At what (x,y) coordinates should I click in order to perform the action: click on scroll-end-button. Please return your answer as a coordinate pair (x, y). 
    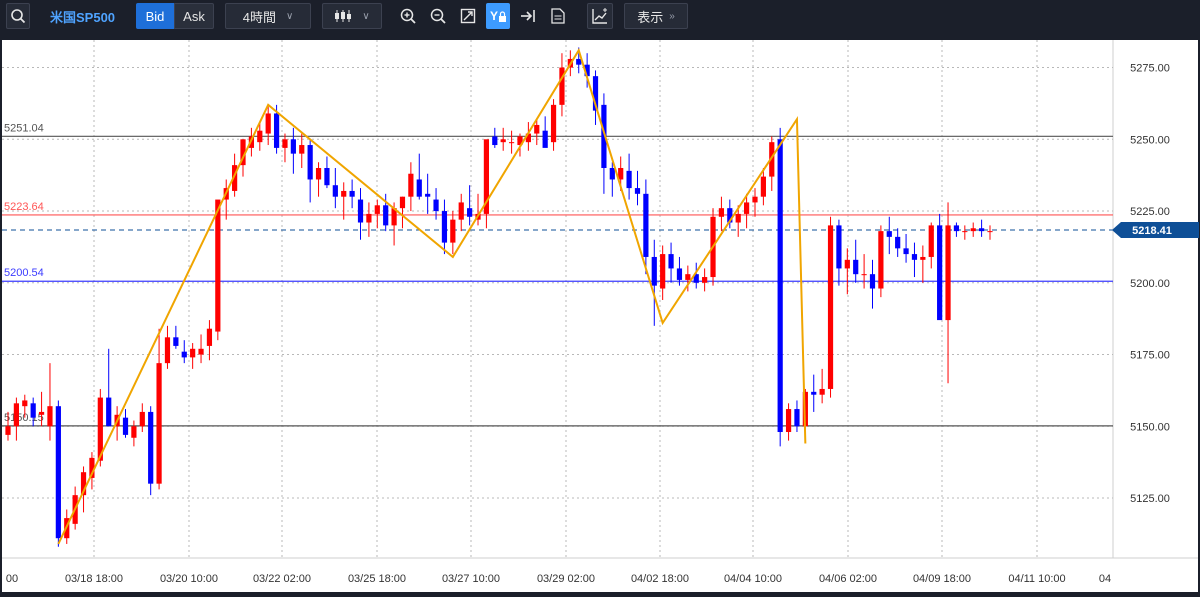
    Looking at the image, I should click on (528, 16).